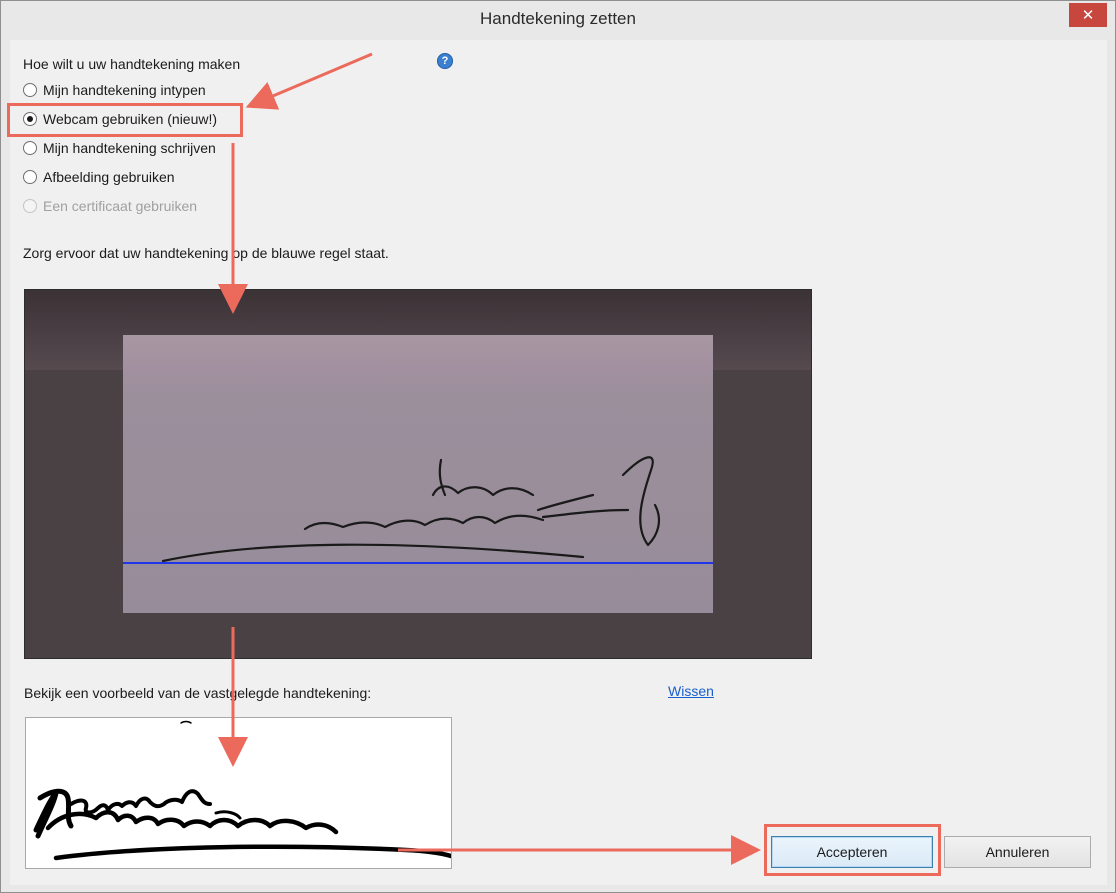 The width and height of the screenshot is (1116, 893). I want to click on help-icon: ?, so click(445, 61).